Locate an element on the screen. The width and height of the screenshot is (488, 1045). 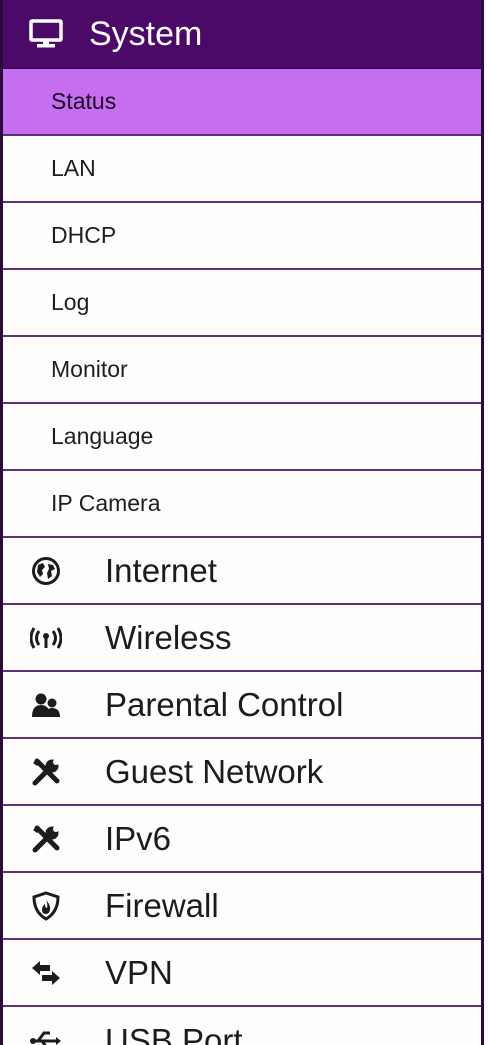
usb-icon is located at coordinates (46, 1036).